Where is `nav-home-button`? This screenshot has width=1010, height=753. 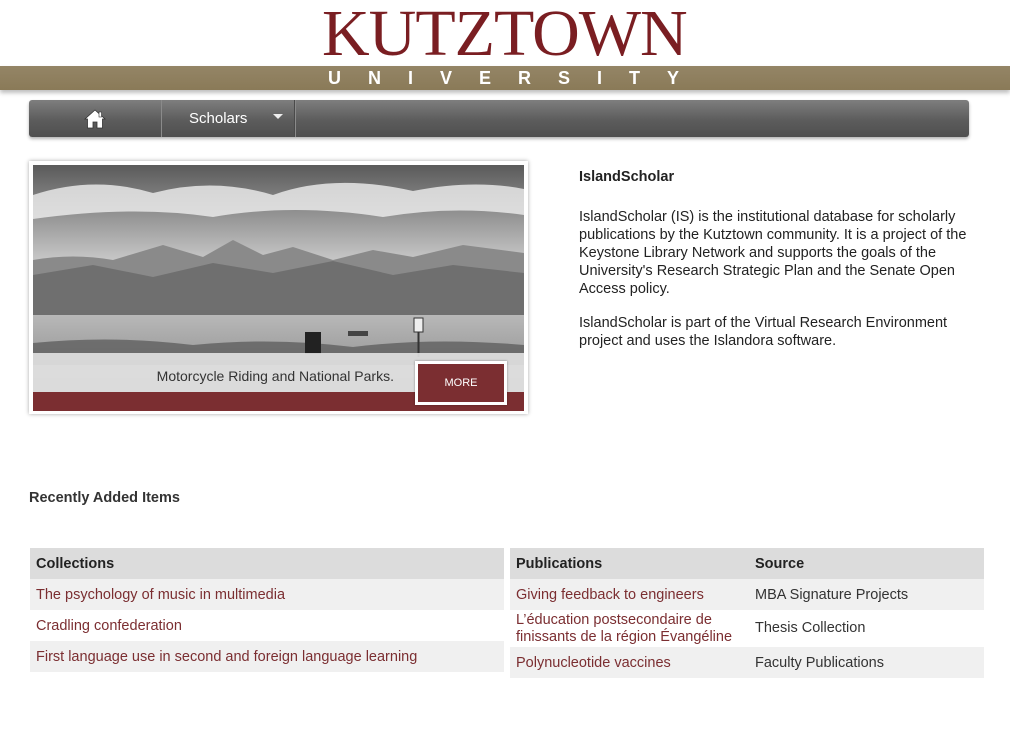
nav-home-button is located at coordinates (95, 118).